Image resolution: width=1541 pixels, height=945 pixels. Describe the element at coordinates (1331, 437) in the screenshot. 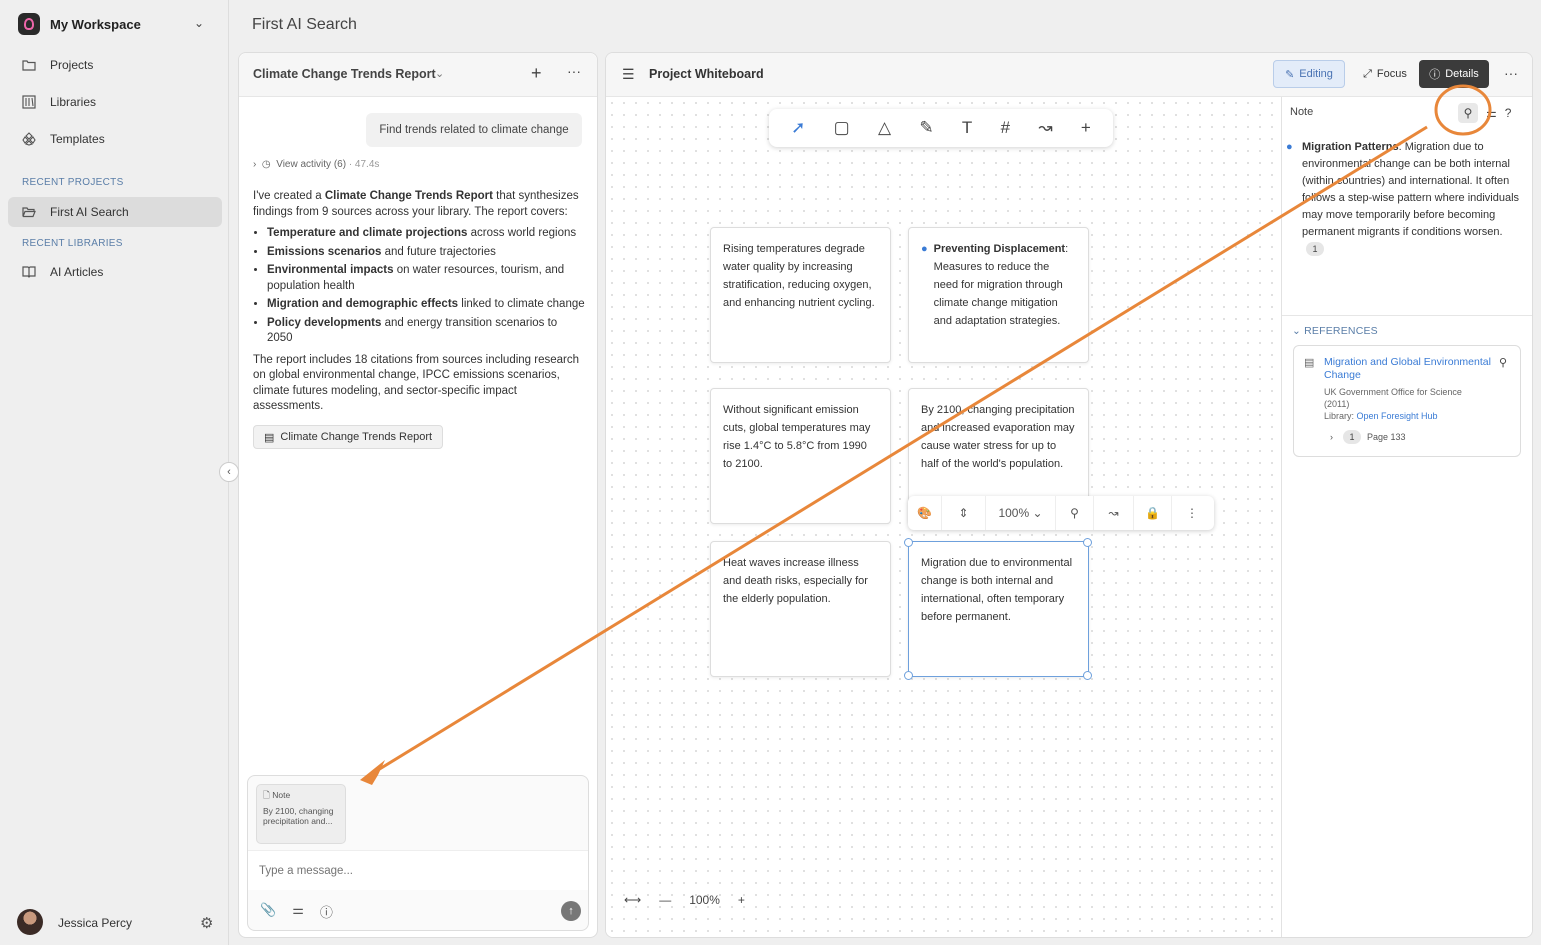

I see `chevron-right-icon: ›` at that location.